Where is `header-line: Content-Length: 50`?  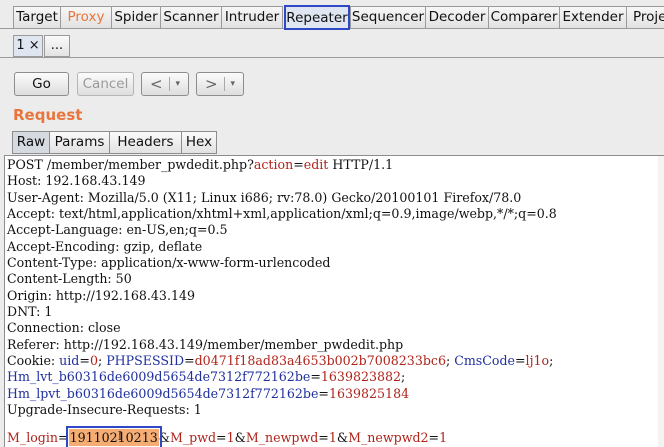 header-line: Content-Length: 50 is located at coordinates (69, 278).